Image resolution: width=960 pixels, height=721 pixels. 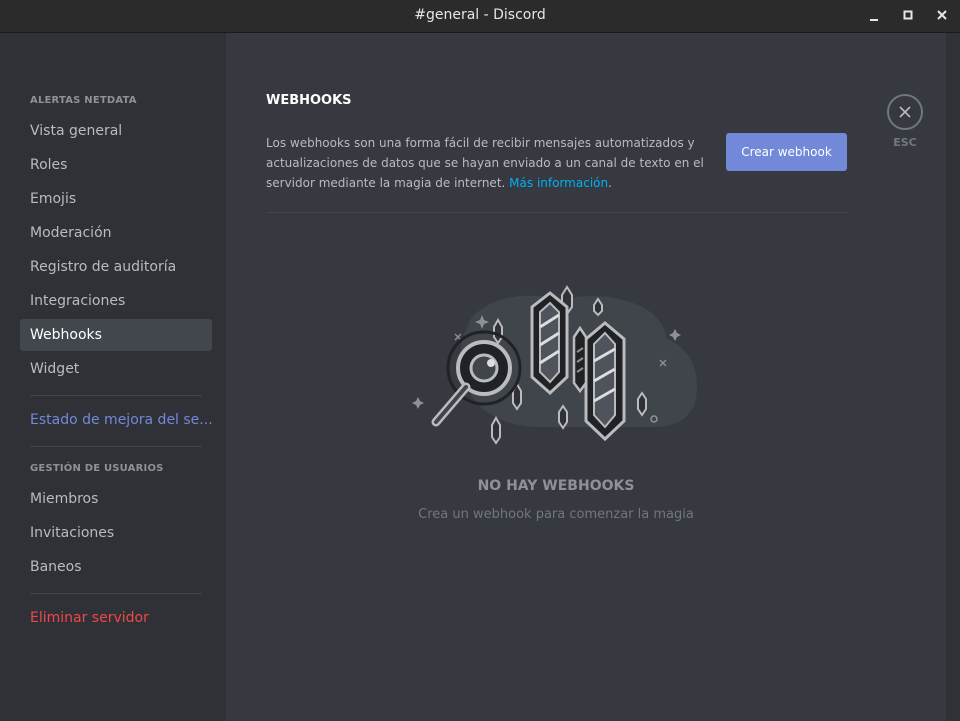 I want to click on empty-state-title: NO HAY WEBHOOKS, so click(x=556, y=486).